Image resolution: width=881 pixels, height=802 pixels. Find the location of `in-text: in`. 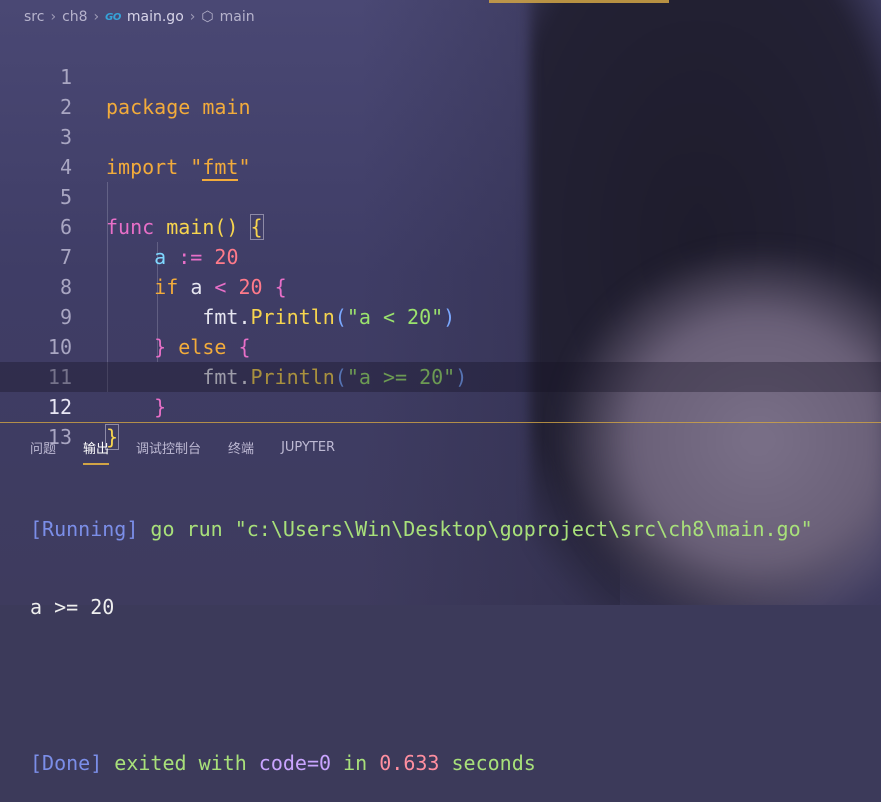

in-text: in is located at coordinates (355, 763).